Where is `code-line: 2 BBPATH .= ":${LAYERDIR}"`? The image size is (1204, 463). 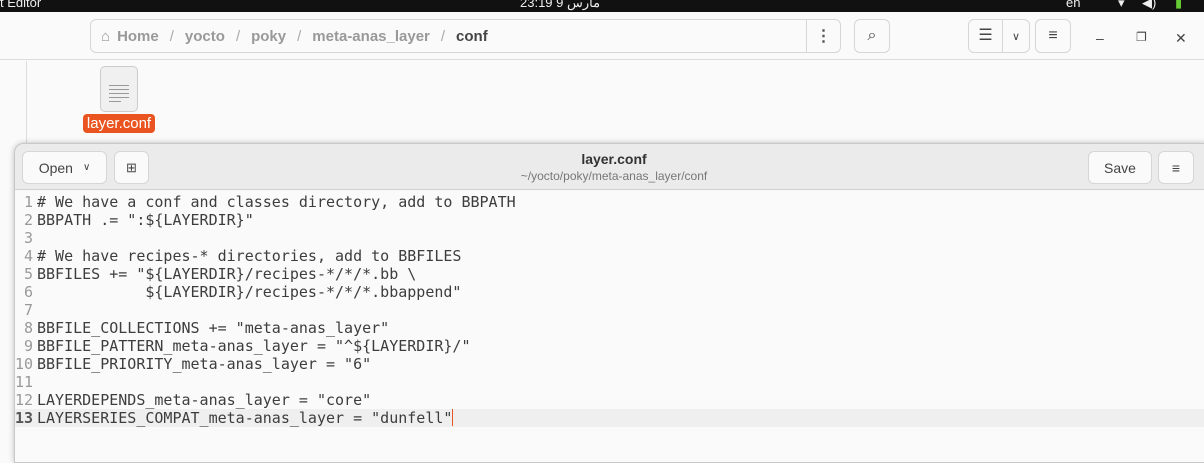
code-line: 2 BBPATH .= ":${LAYERDIR}" is located at coordinates (609, 220).